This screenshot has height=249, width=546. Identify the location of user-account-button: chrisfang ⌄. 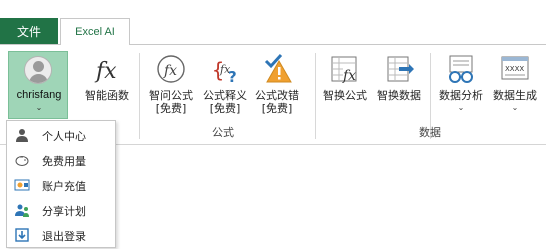
(38, 85).